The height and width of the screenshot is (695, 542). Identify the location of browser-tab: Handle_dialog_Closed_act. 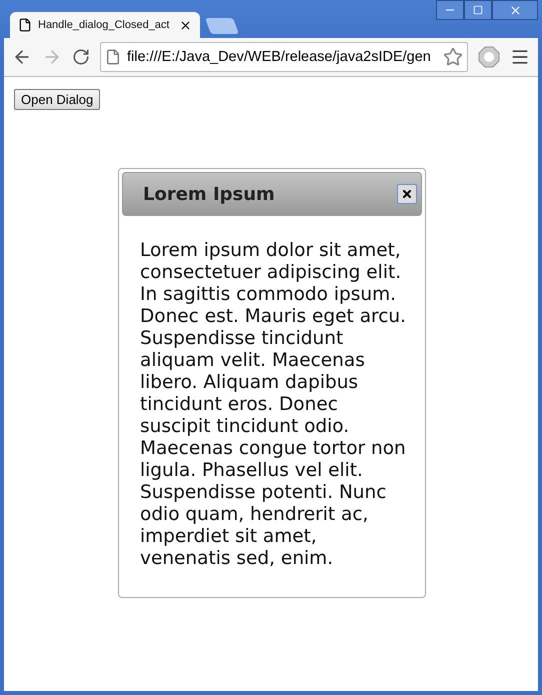
(105, 25).